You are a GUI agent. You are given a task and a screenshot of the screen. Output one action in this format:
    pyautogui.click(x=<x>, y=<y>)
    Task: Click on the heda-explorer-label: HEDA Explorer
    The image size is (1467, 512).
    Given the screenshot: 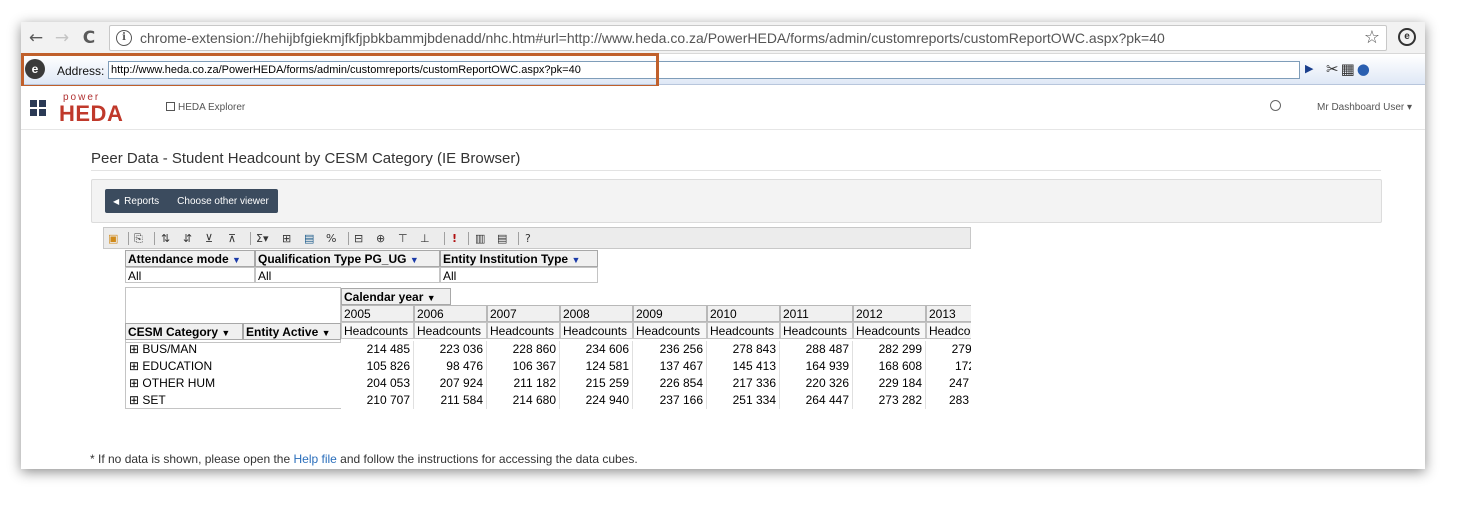 What is the action you would take?
    pyautogui.click(x=212, y=107)
    